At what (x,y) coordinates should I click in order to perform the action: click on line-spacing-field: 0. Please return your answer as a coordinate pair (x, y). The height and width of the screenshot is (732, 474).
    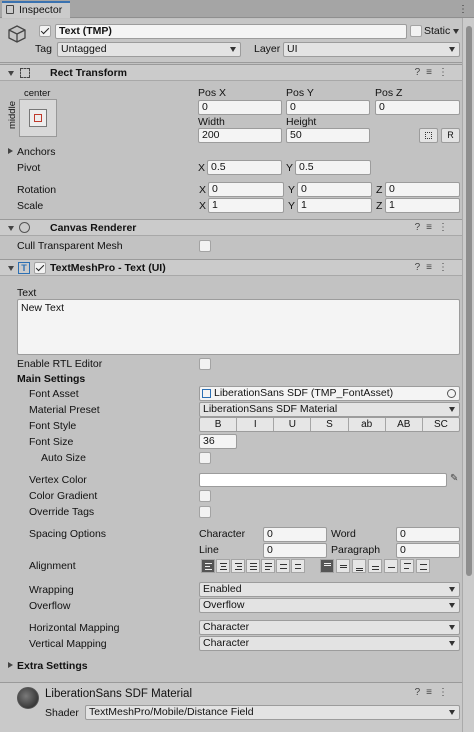
    Looking at the image, I should click on (295, 550).